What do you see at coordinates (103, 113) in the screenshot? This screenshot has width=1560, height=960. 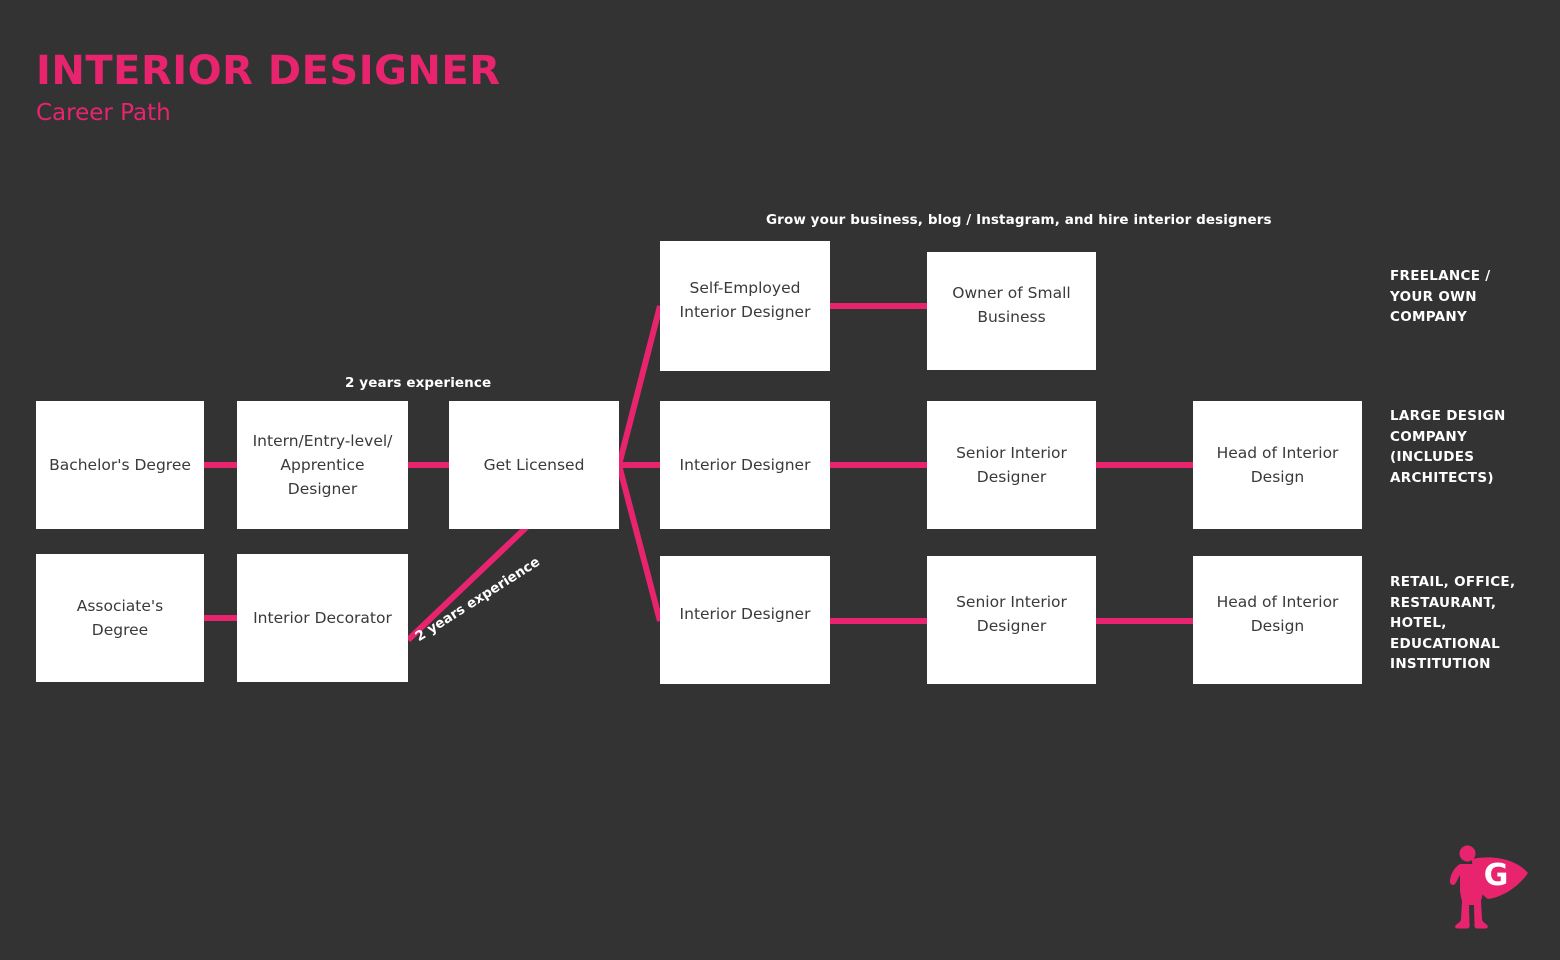 I see `page-subtitle: Career Path` at bounding box center [103, 113].